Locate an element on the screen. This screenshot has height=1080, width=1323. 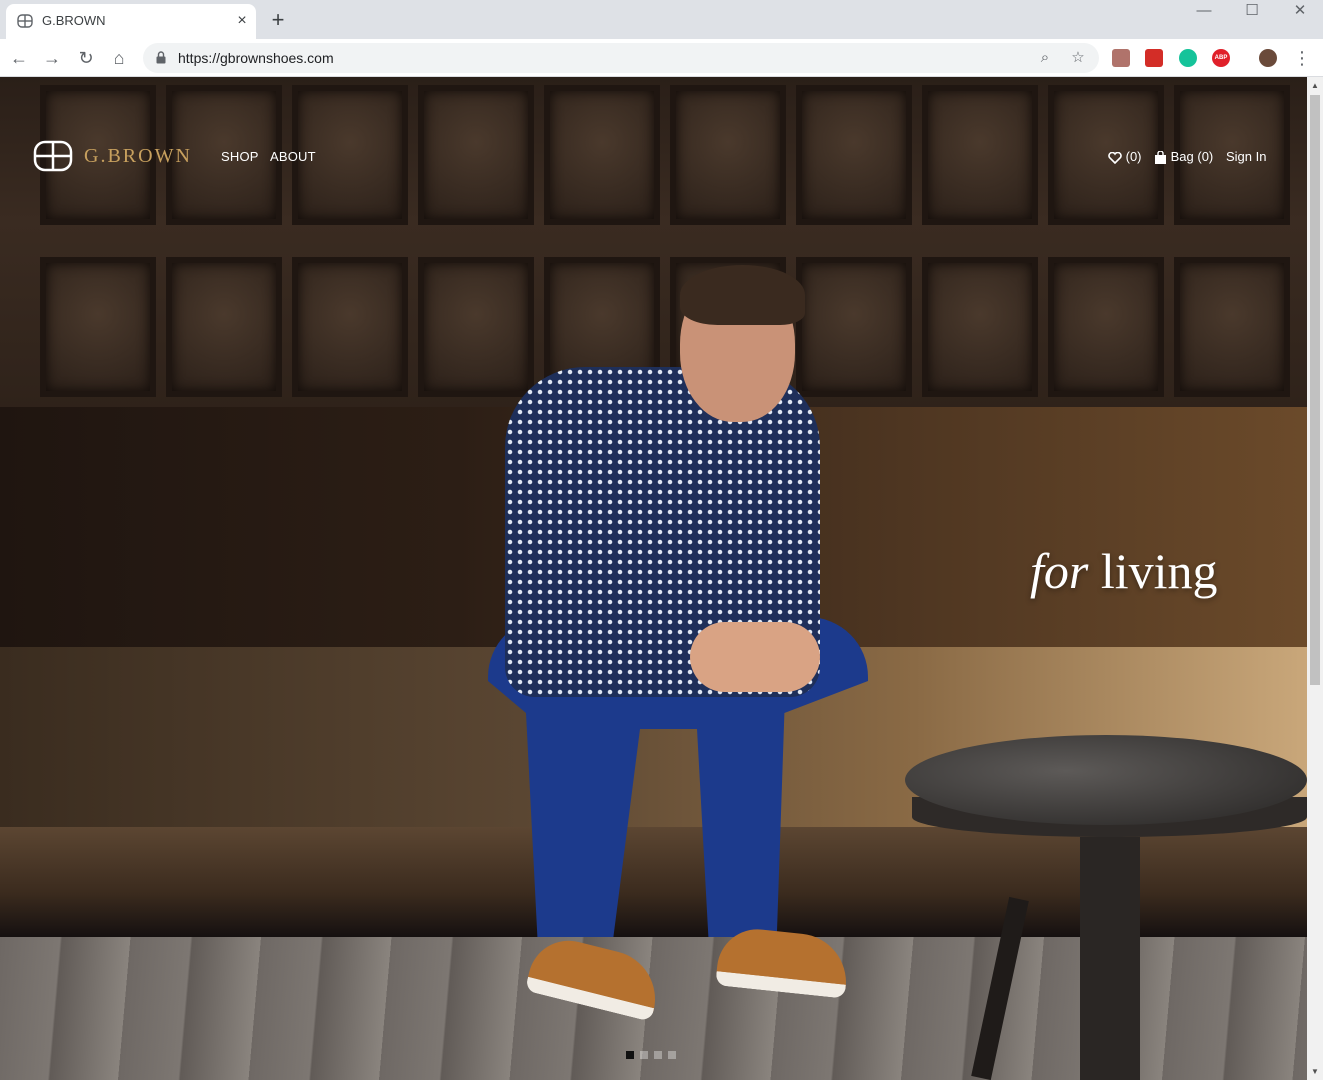
nav-shop: SHOP is located at coordinates (240, 156).